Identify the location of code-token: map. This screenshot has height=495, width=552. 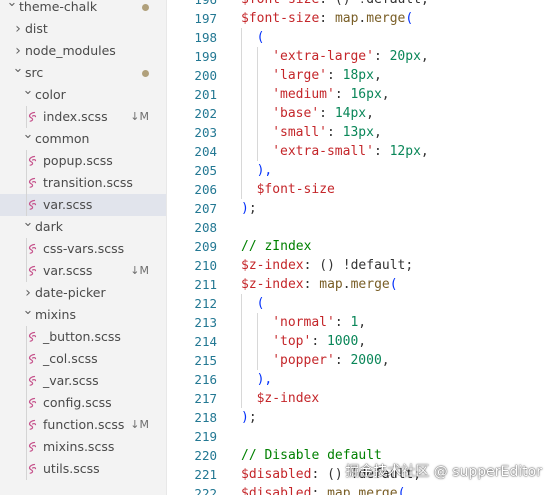
(339, 490).